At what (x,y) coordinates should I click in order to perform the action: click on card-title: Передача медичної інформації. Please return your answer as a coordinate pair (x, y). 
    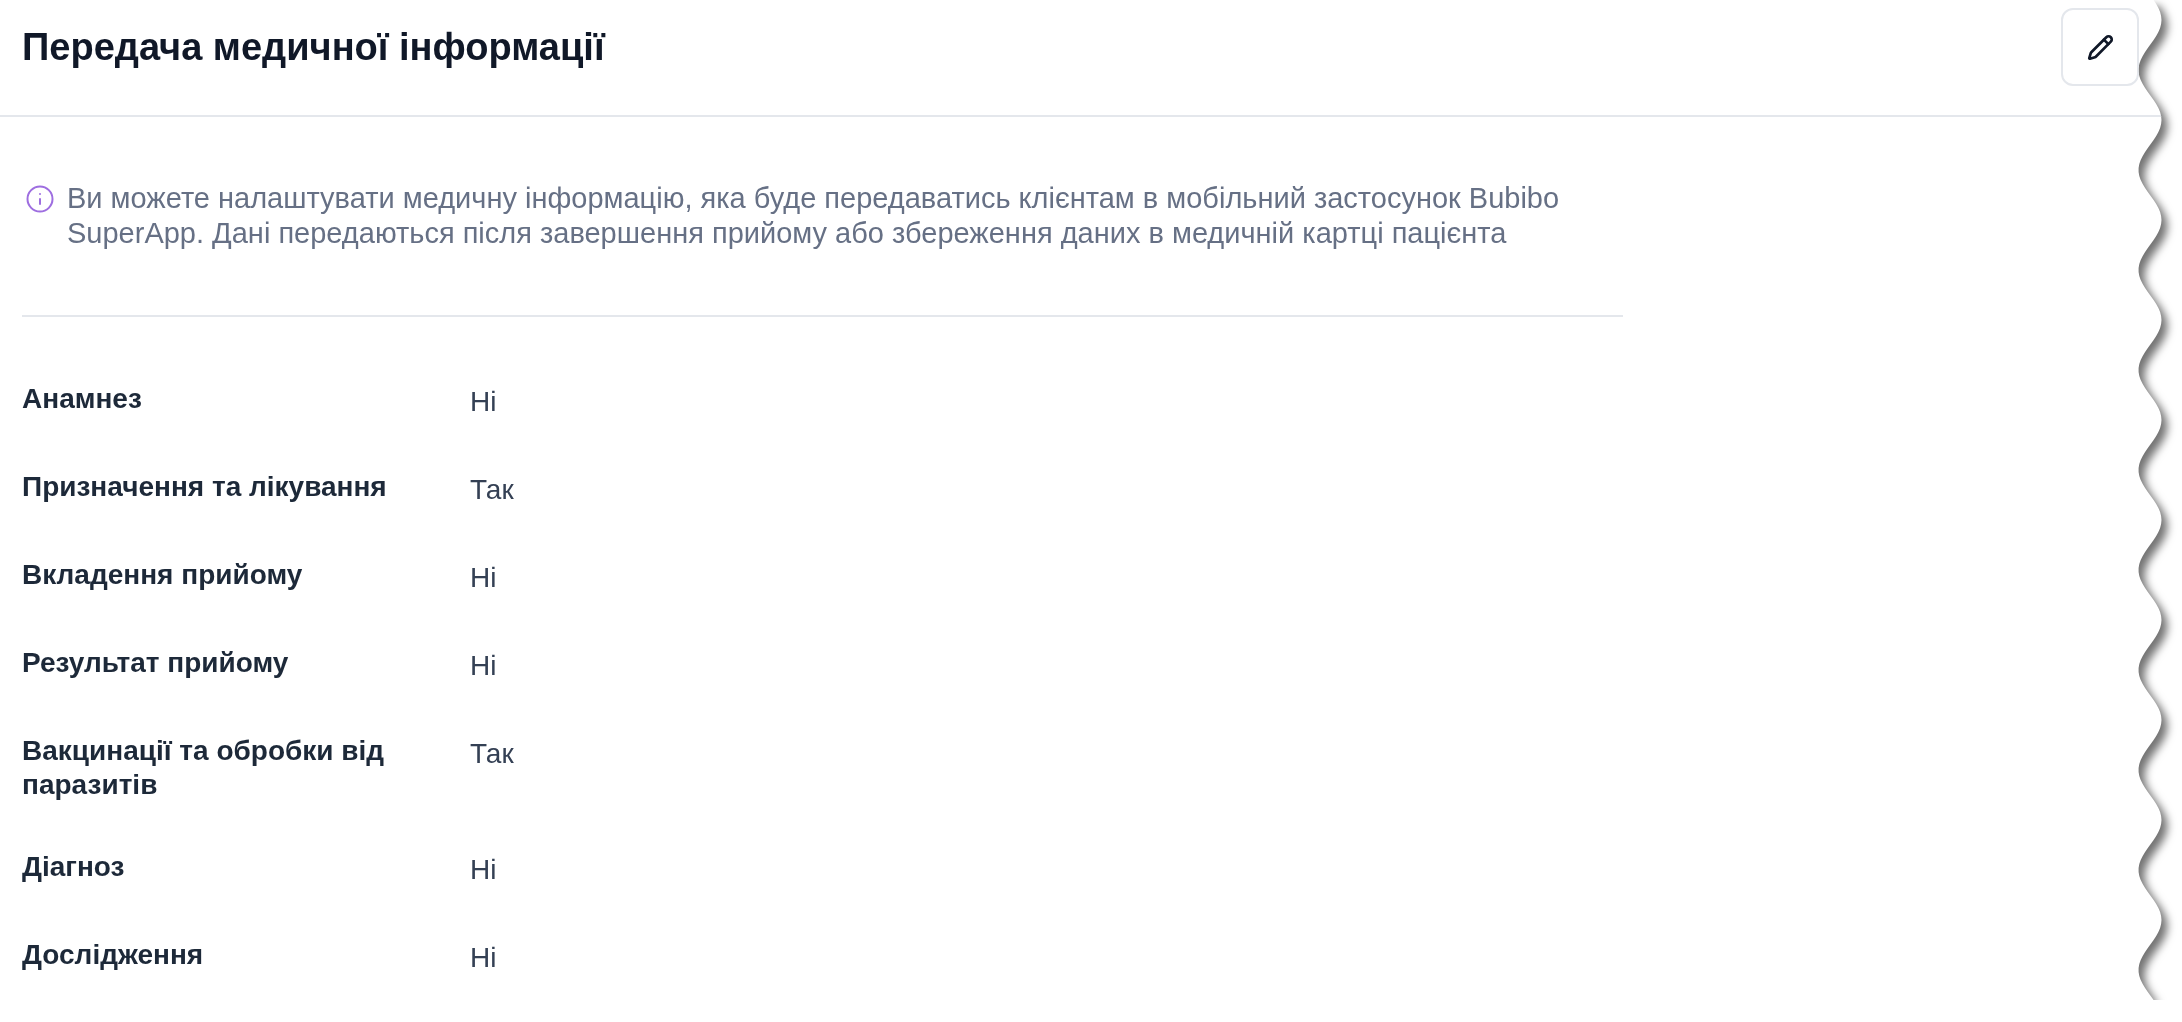
    Looking at the image, I should click on (313, 47).